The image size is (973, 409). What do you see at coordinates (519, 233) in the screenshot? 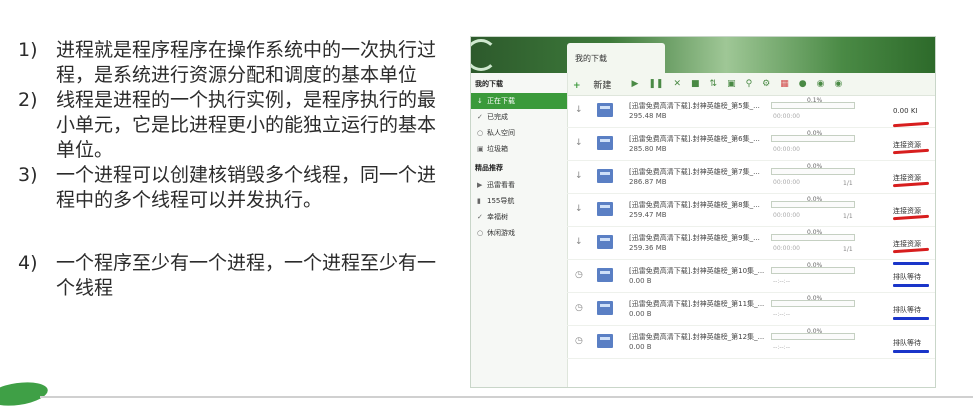
I see `sidebar-item-games: ○ 休闲游戏` at bounding box center [519, 233].